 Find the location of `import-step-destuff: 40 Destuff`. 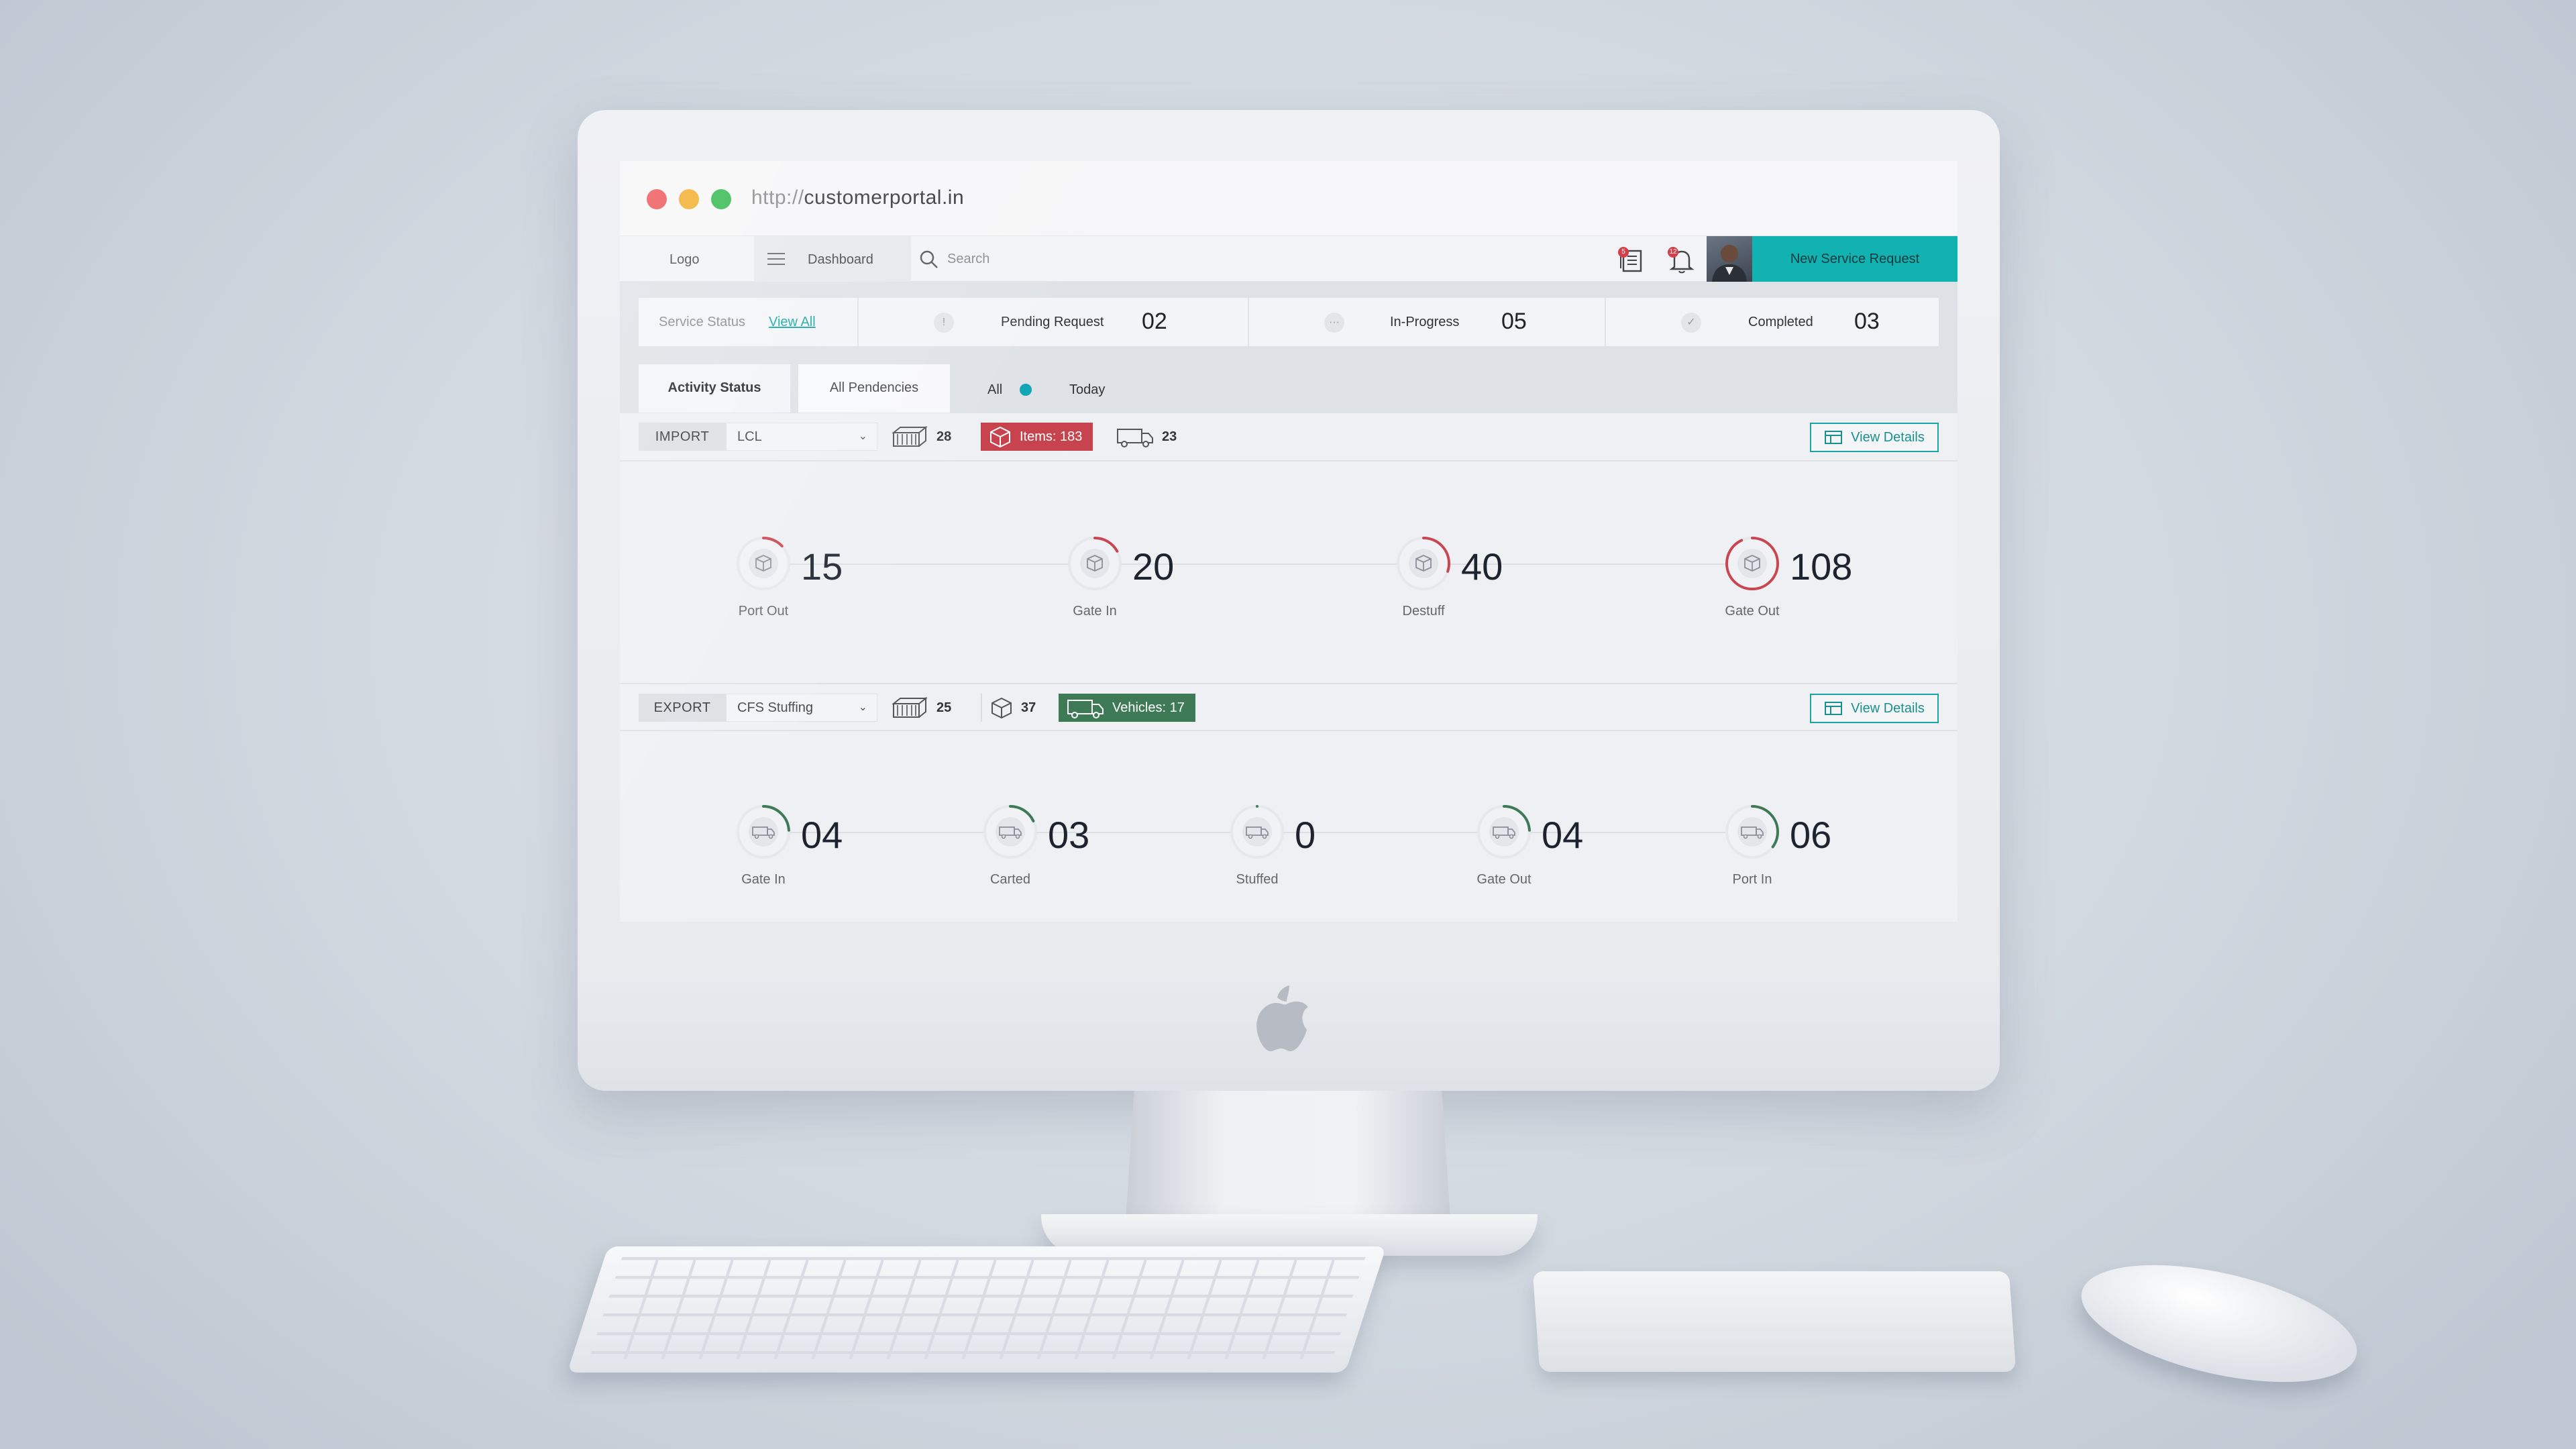

import-step-destuff: 40 Destuff is located at coordinates (1475, 577).